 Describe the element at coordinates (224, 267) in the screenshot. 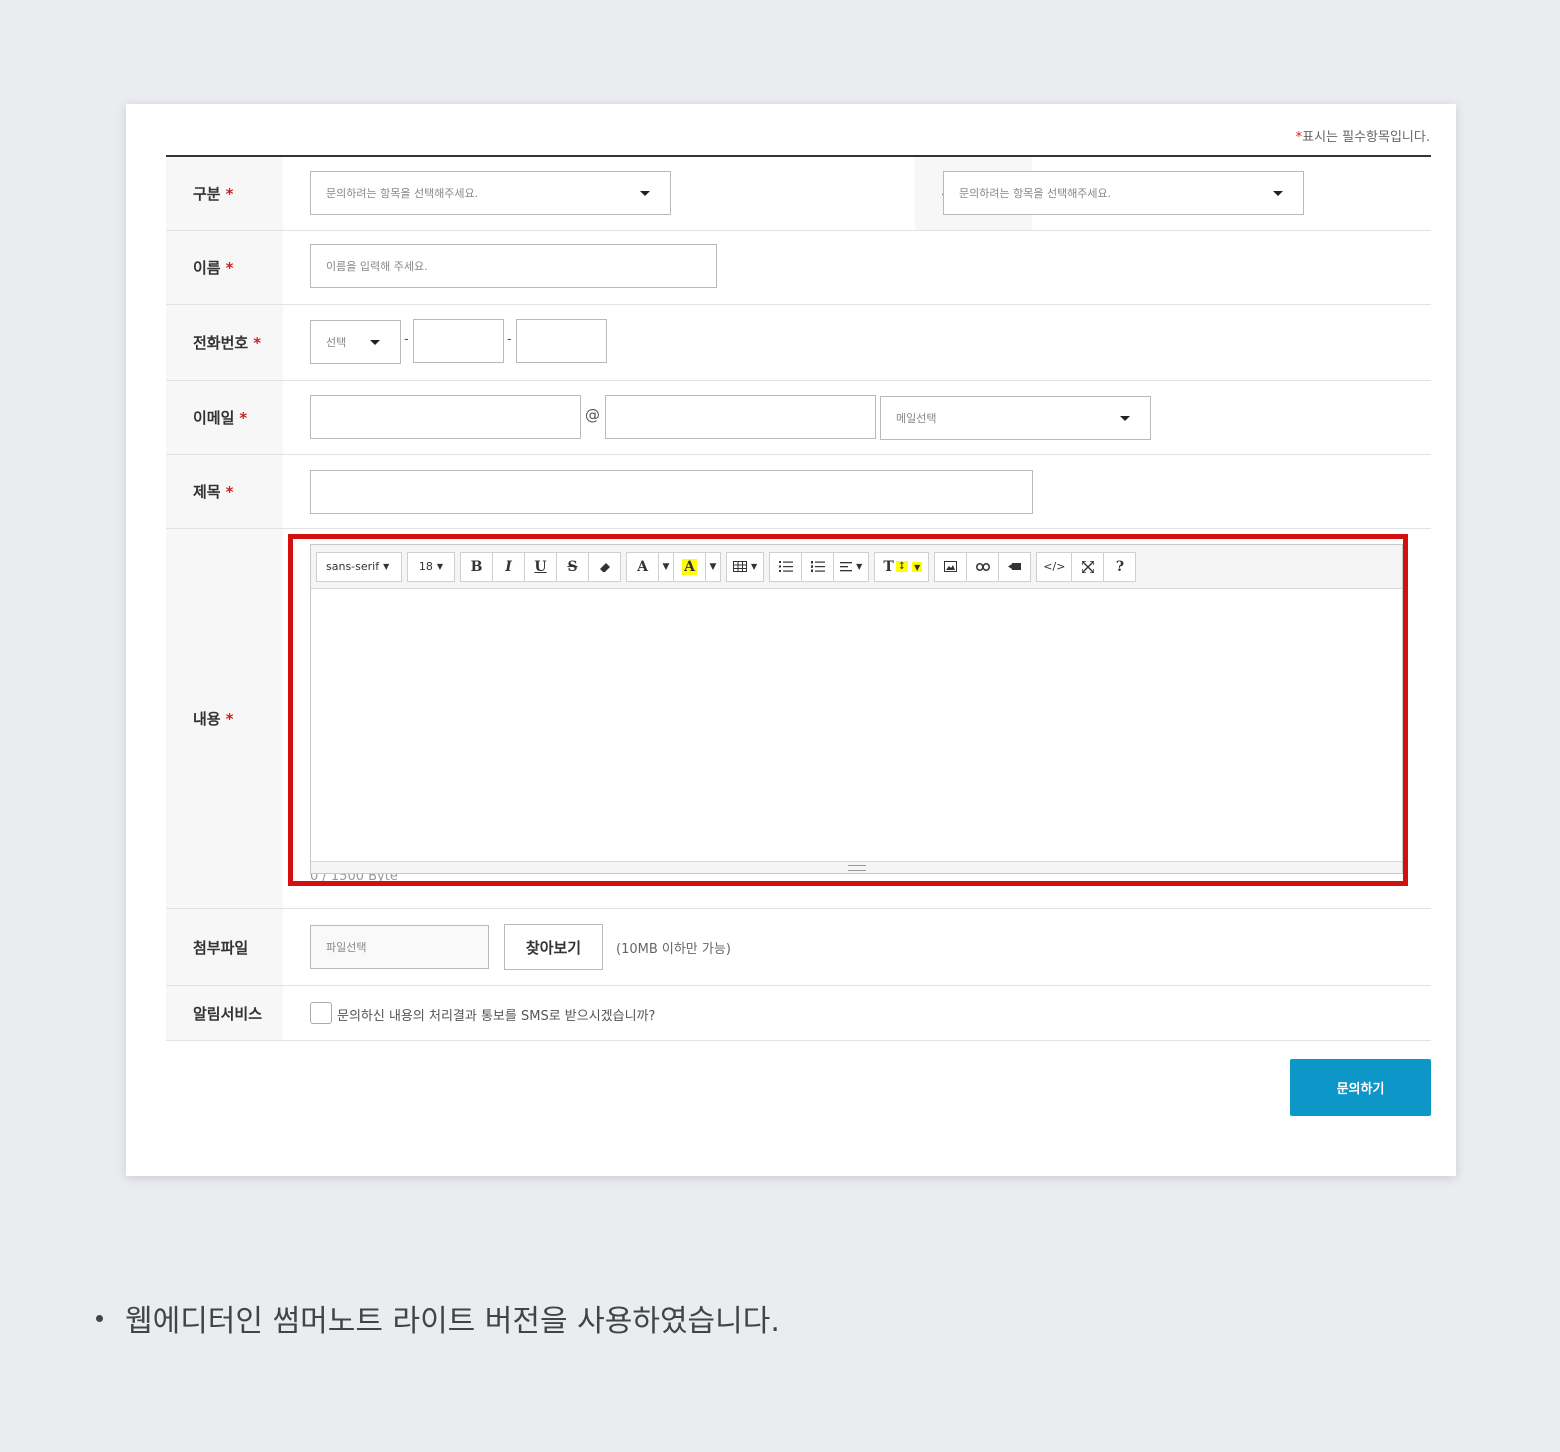

I see `name-label: 이름 *` at that location.